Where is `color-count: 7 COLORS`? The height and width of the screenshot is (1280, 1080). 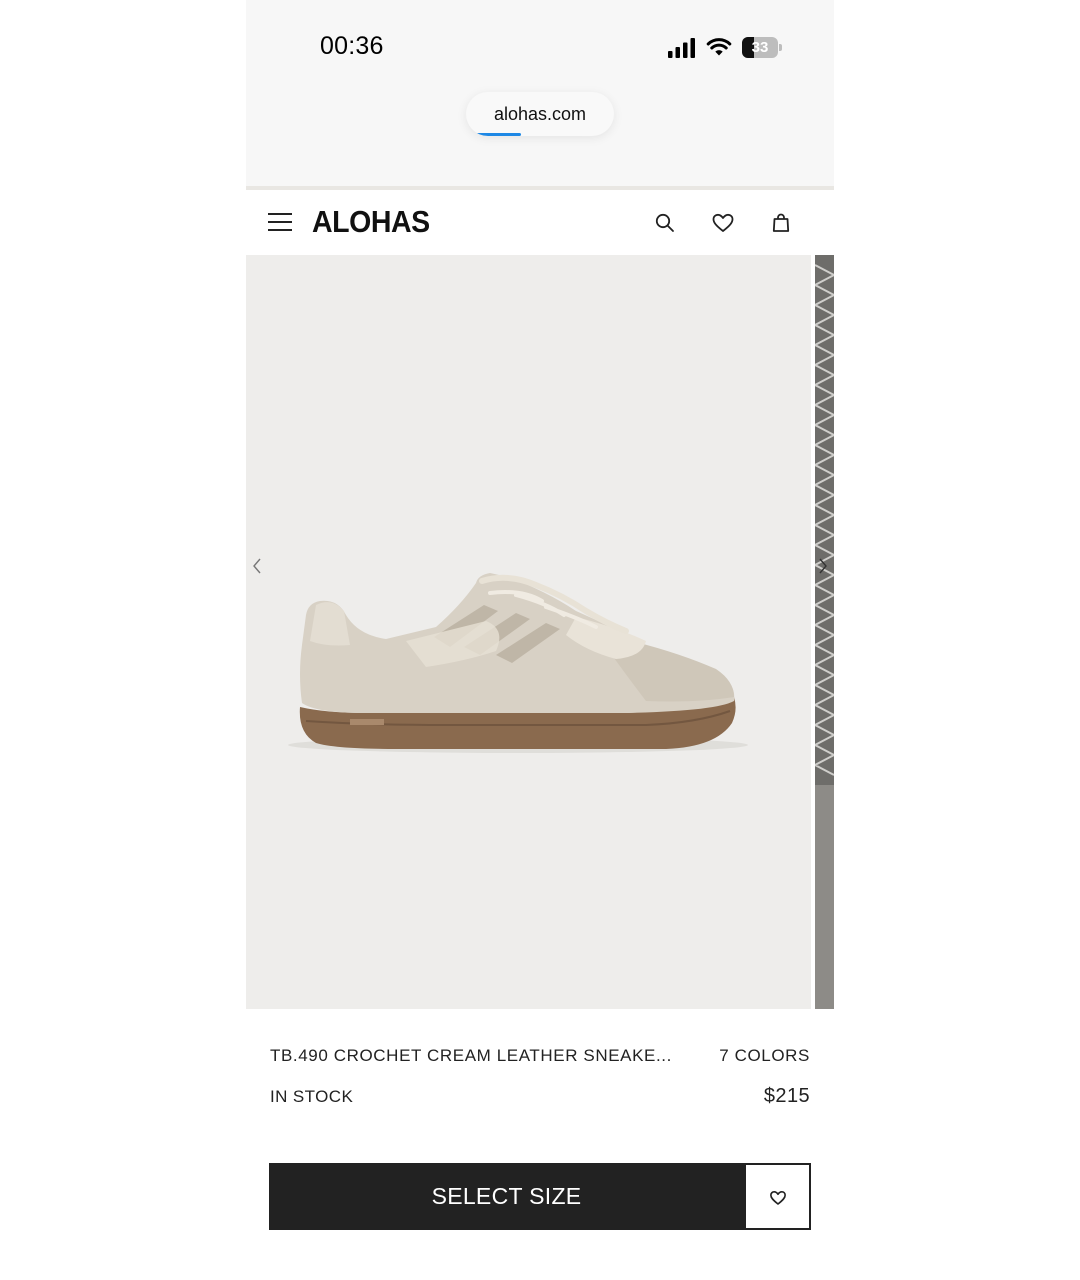 color-count: 7 COLORS is located at coordinates (764, 1056).